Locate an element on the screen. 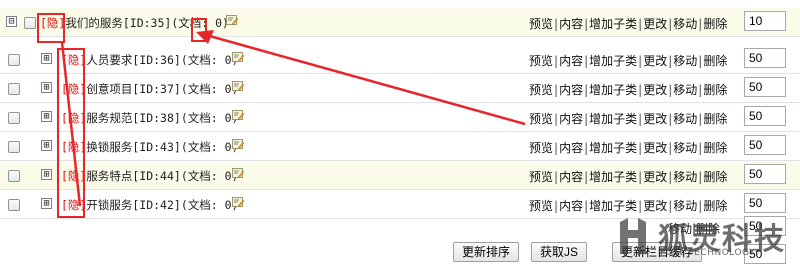  annotation-line is located at coordinates (71, 124).